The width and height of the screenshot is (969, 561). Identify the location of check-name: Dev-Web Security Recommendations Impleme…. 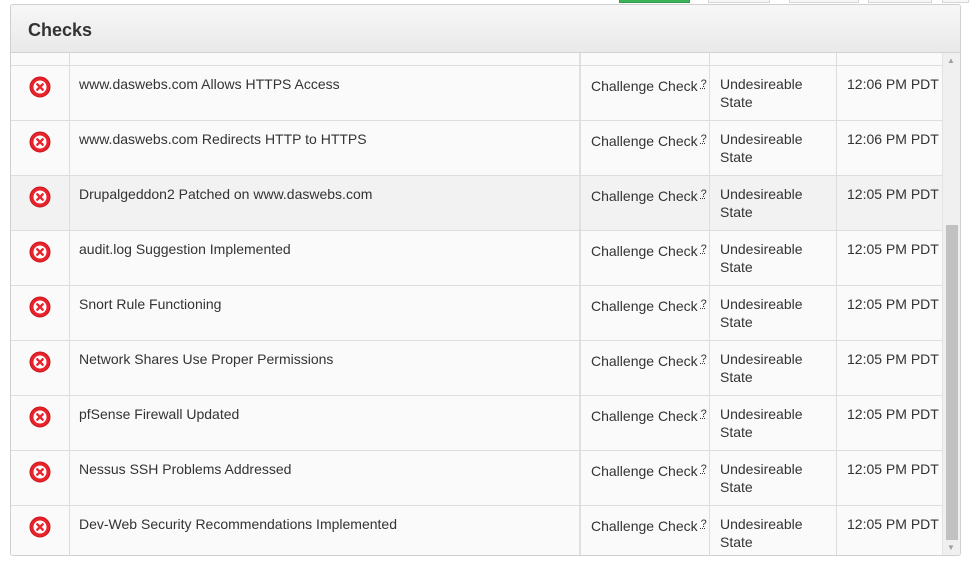
(238, 524).